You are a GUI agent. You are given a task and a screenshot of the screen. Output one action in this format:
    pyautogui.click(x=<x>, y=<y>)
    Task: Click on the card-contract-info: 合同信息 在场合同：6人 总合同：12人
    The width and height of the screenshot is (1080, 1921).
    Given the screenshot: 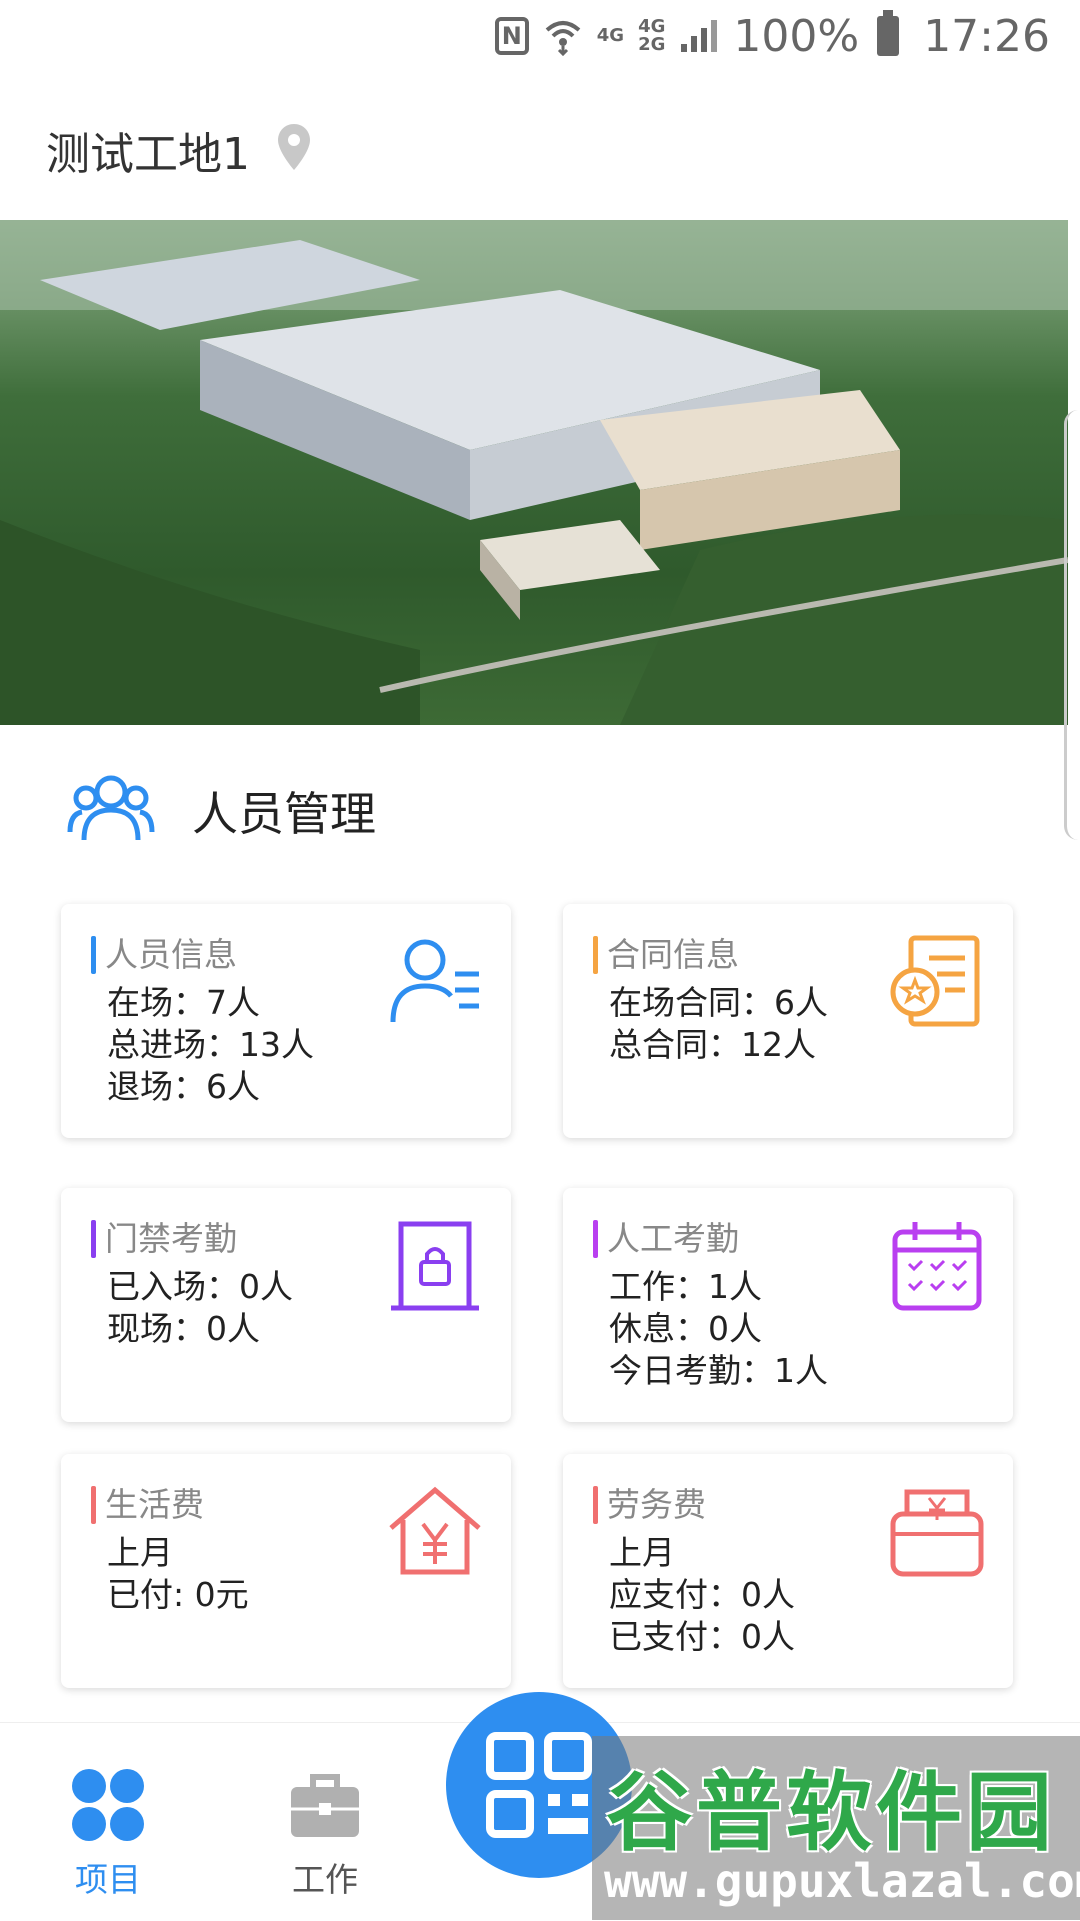 What is the action you would take?
    pyautogui.click(x=788, y=1021)
    